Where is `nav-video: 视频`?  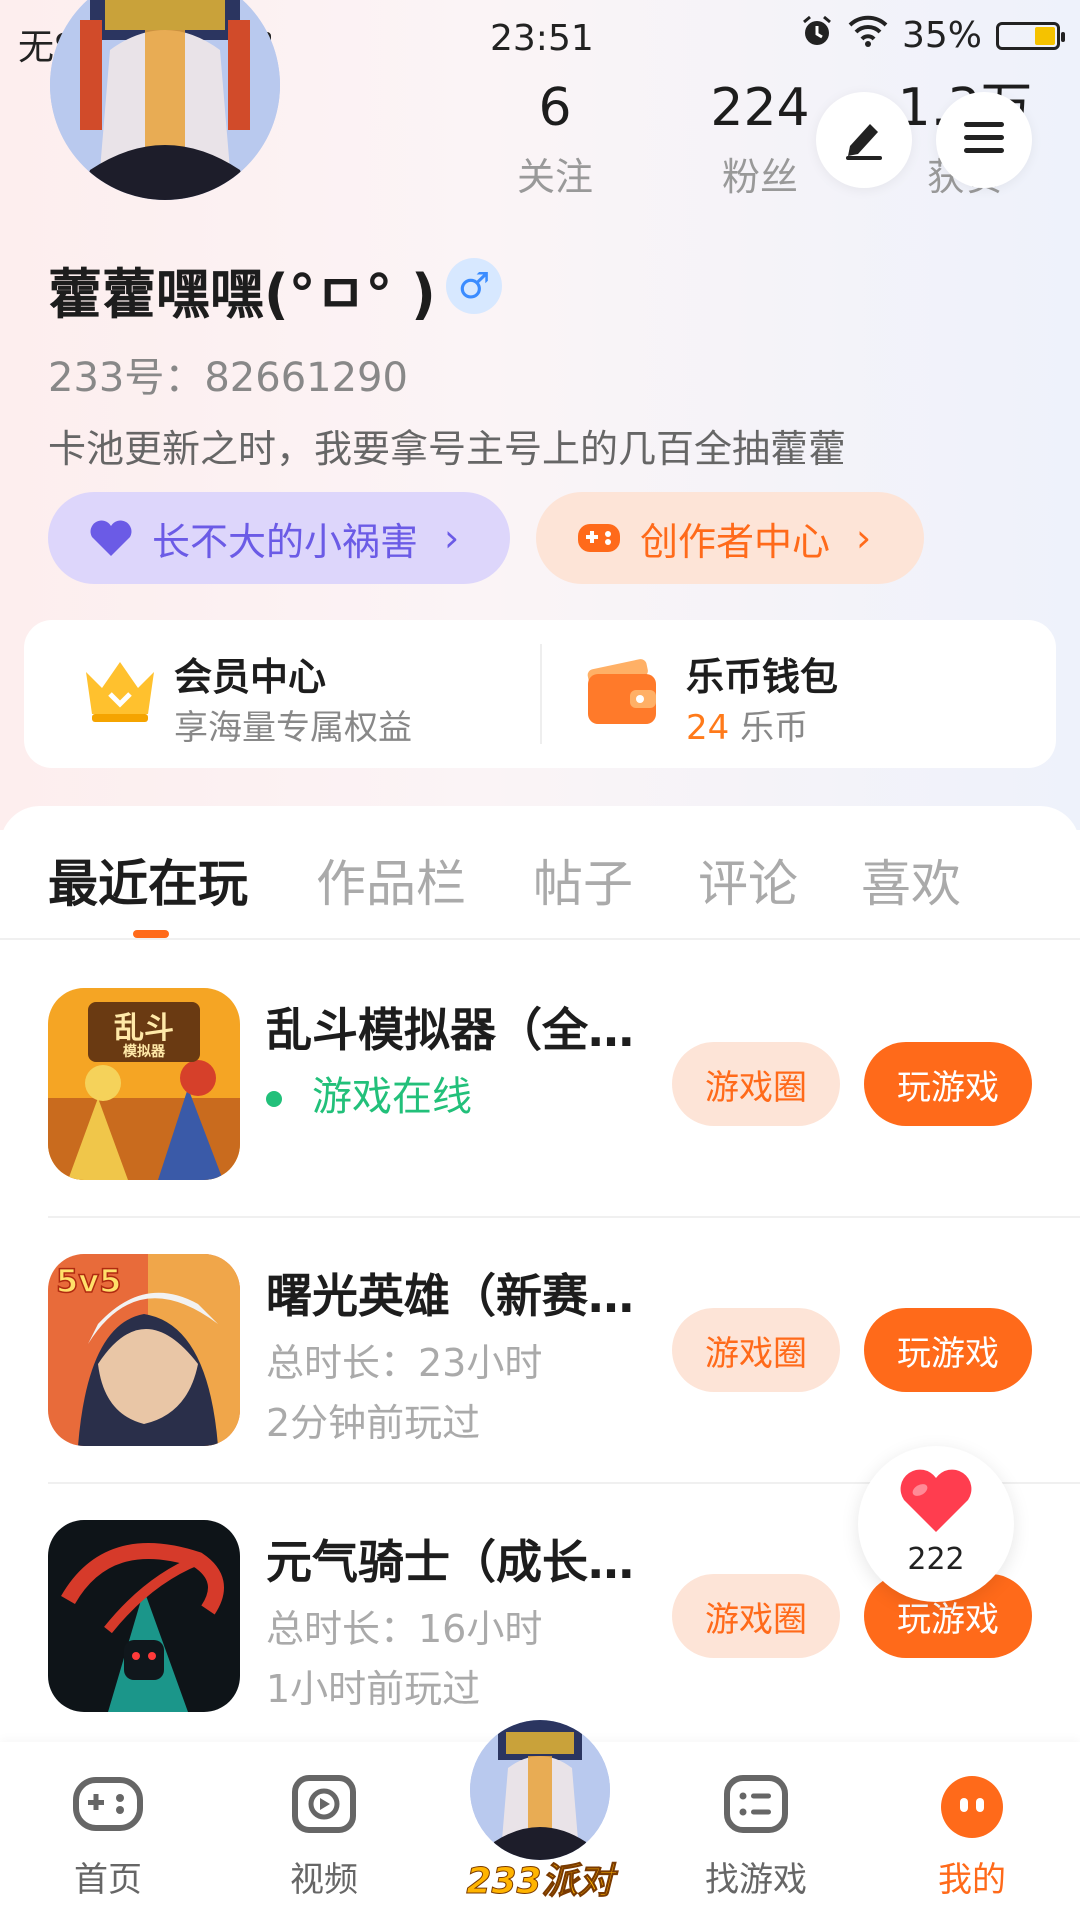
nav-video: 视频 is located at coordinates (324, 1821).